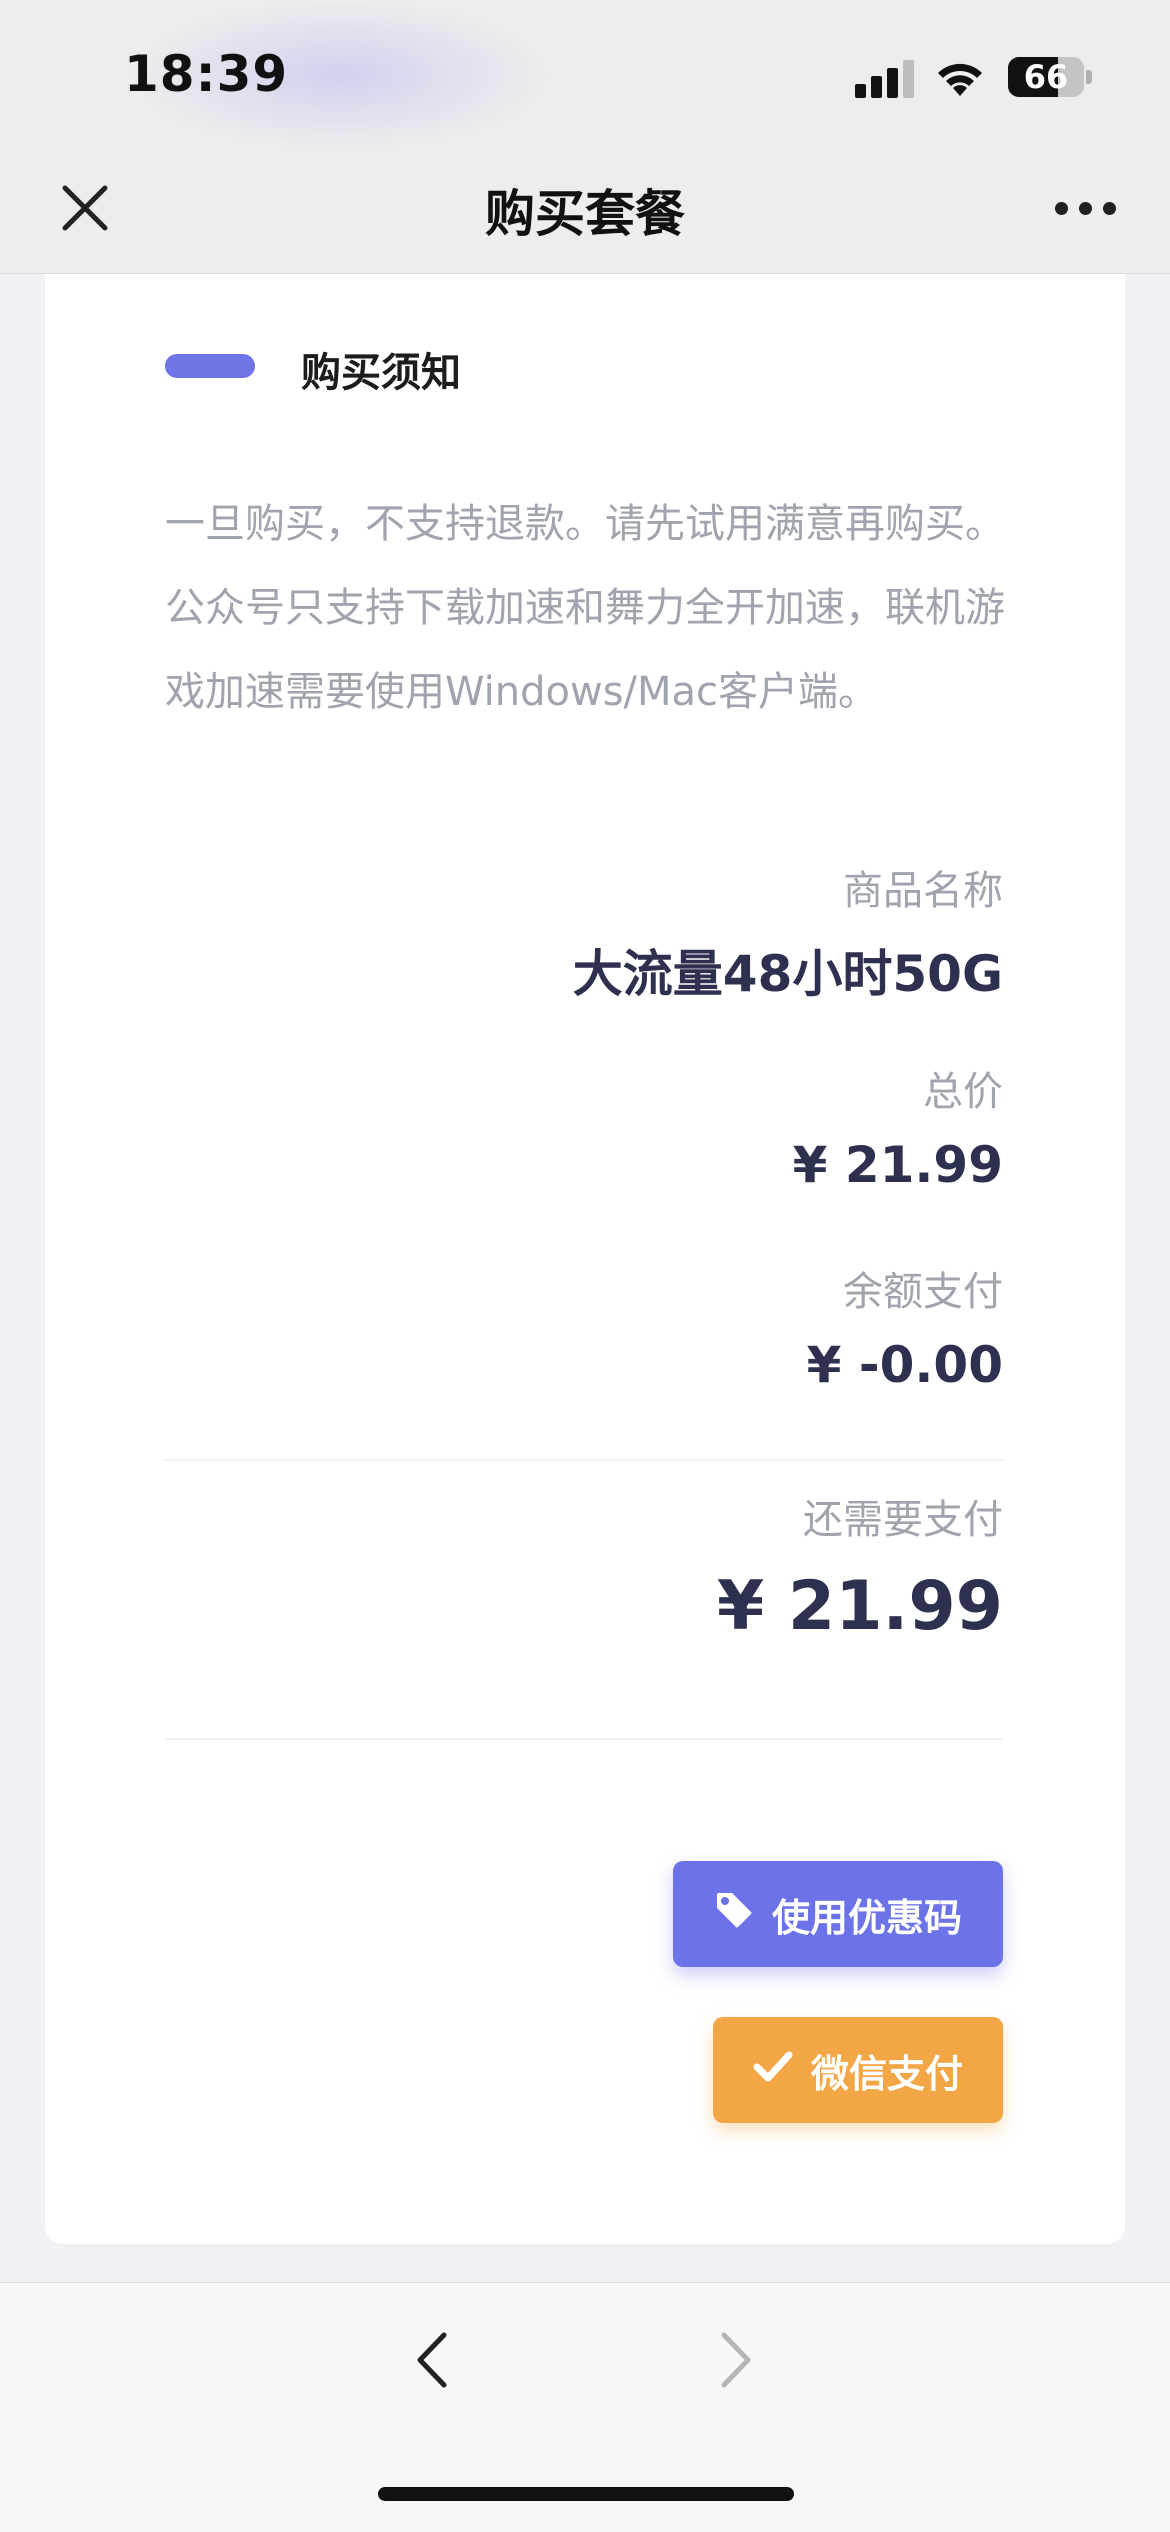 The height and width of the screenshot is (2532, 1170). Describe the element at coordinates (433, 2360) in the screenshot. I see `back-arrow-icon` at that location.